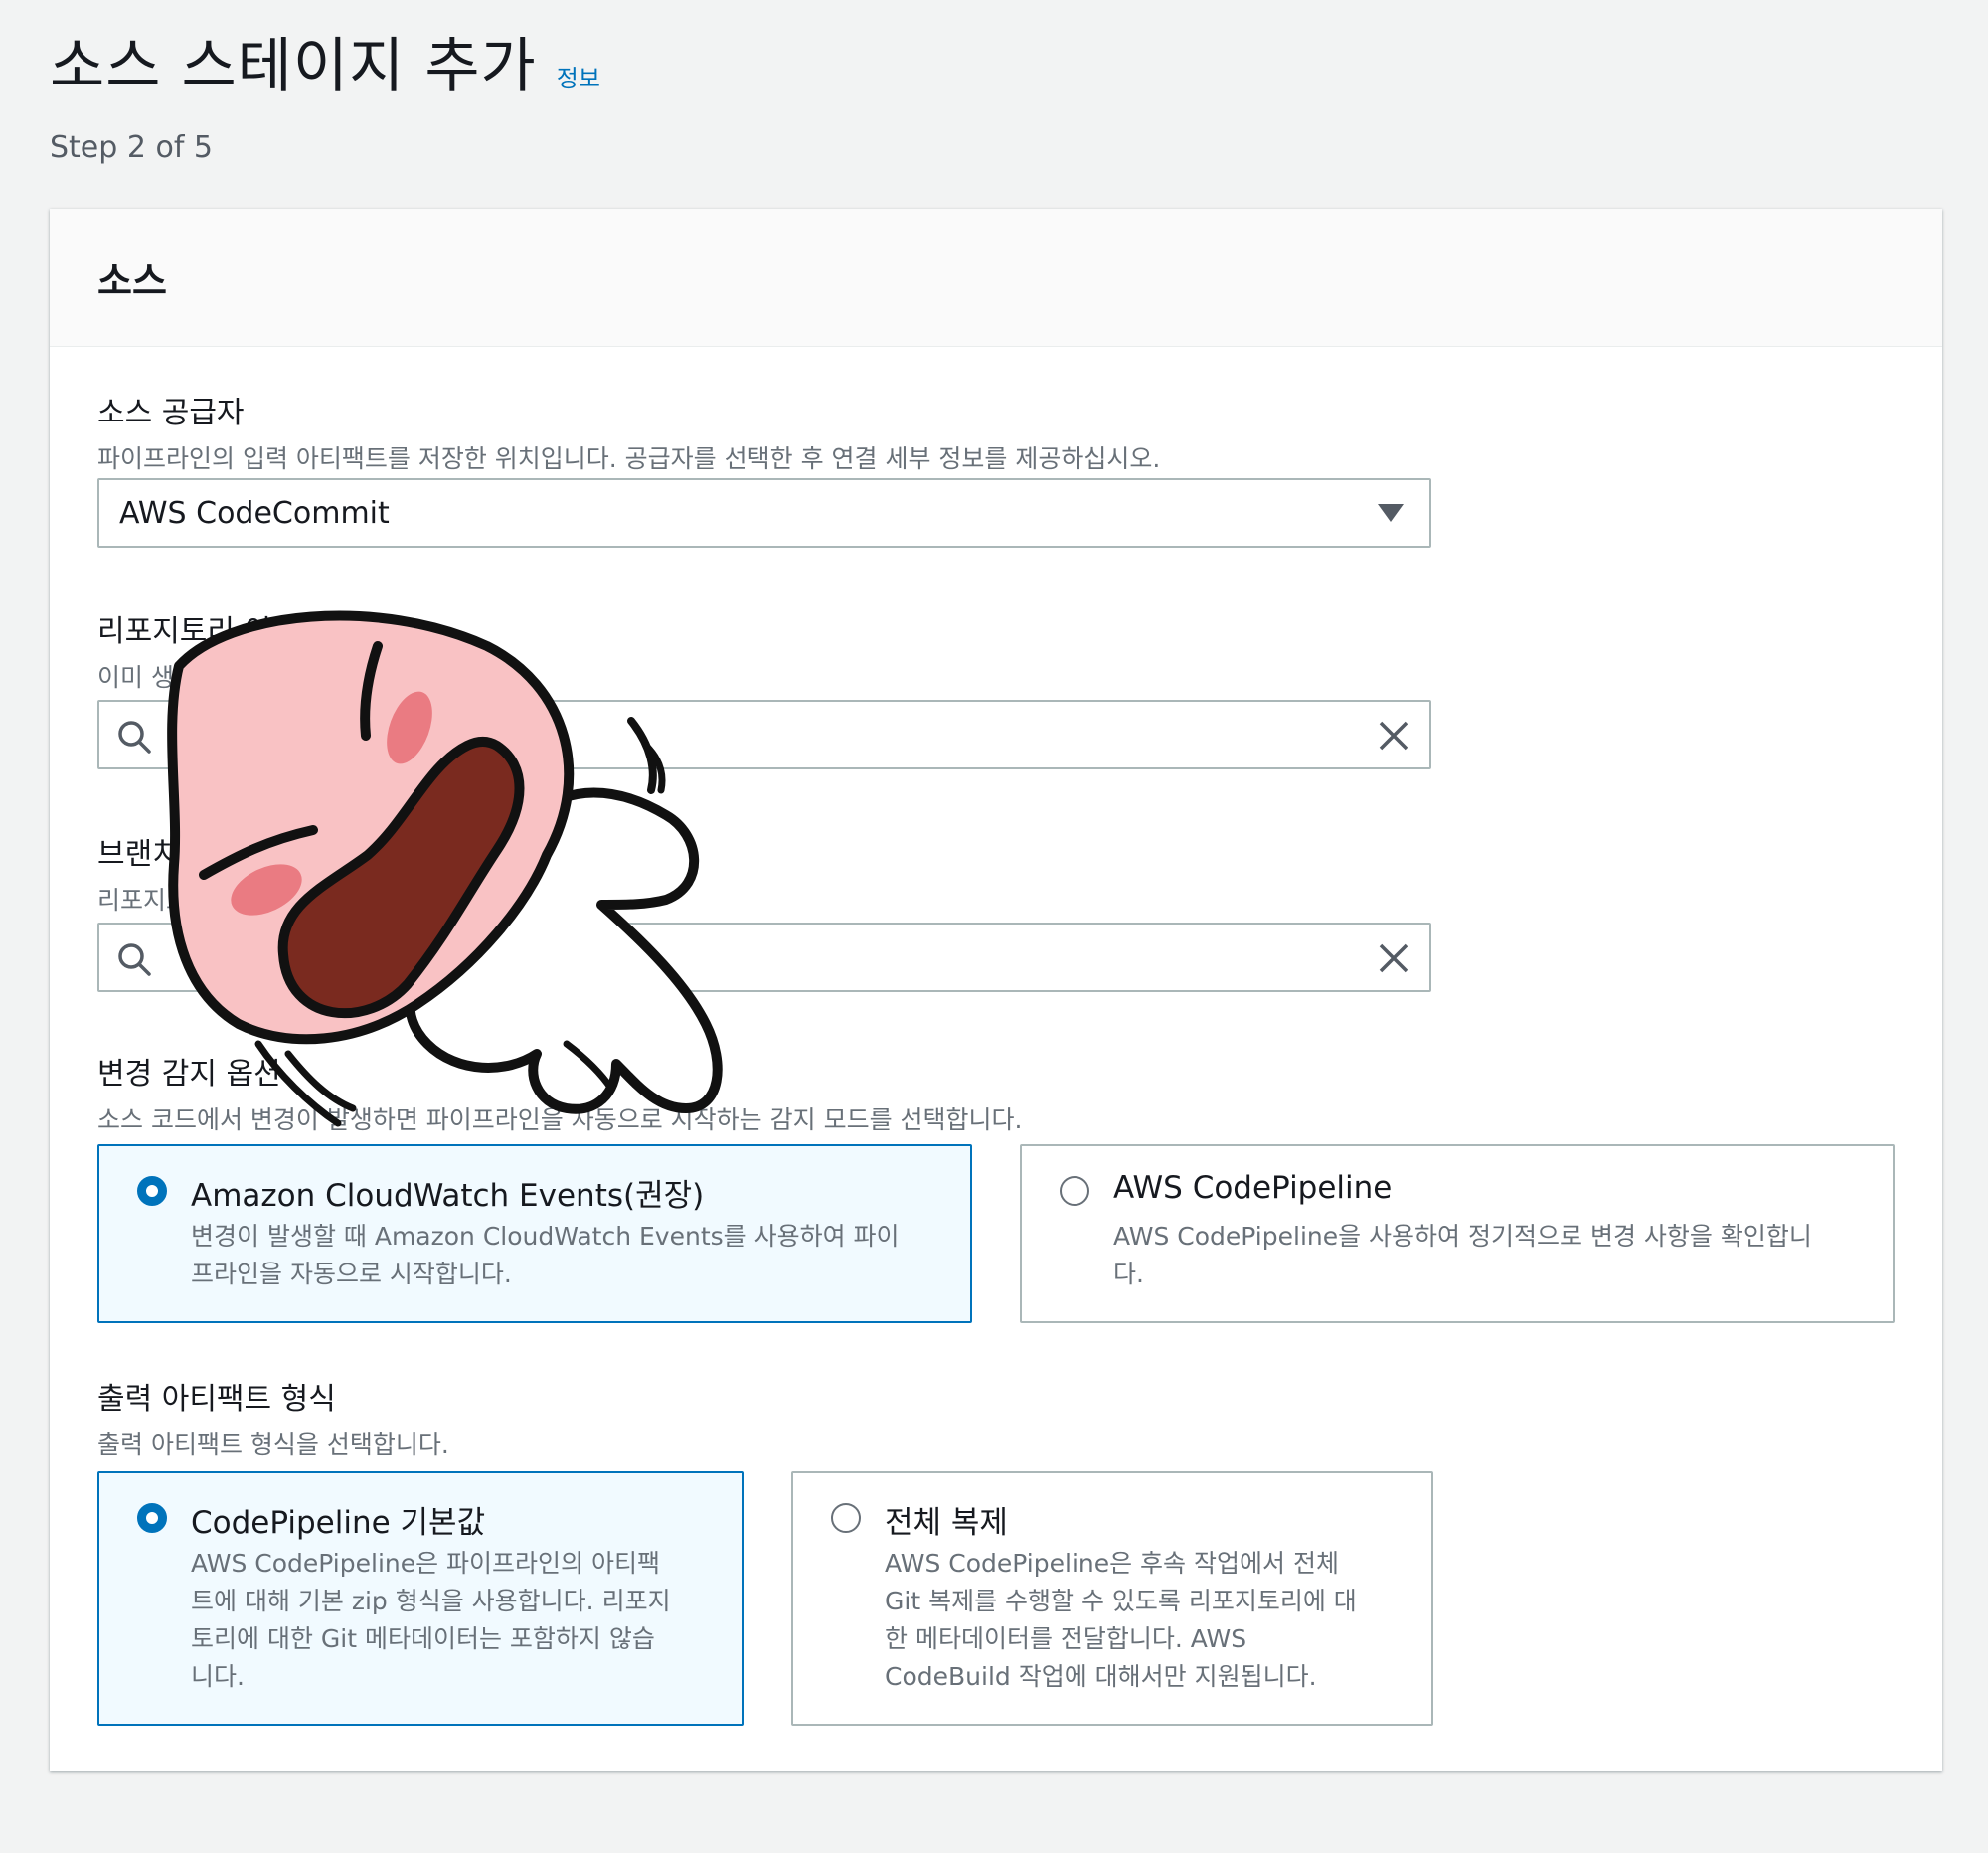 The height and width of the screenshot is (1853, 1988). I want to click on option-description-line: 트에 대해 기본 zip 형식을 사용합니다. 리포지, so click(431, 1601).